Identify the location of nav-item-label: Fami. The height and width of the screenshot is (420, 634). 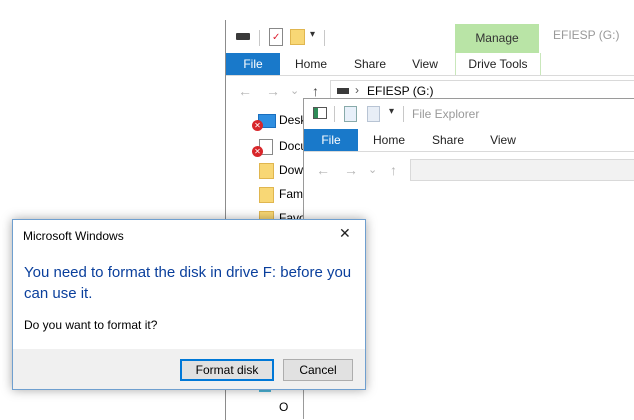
(292, 194).